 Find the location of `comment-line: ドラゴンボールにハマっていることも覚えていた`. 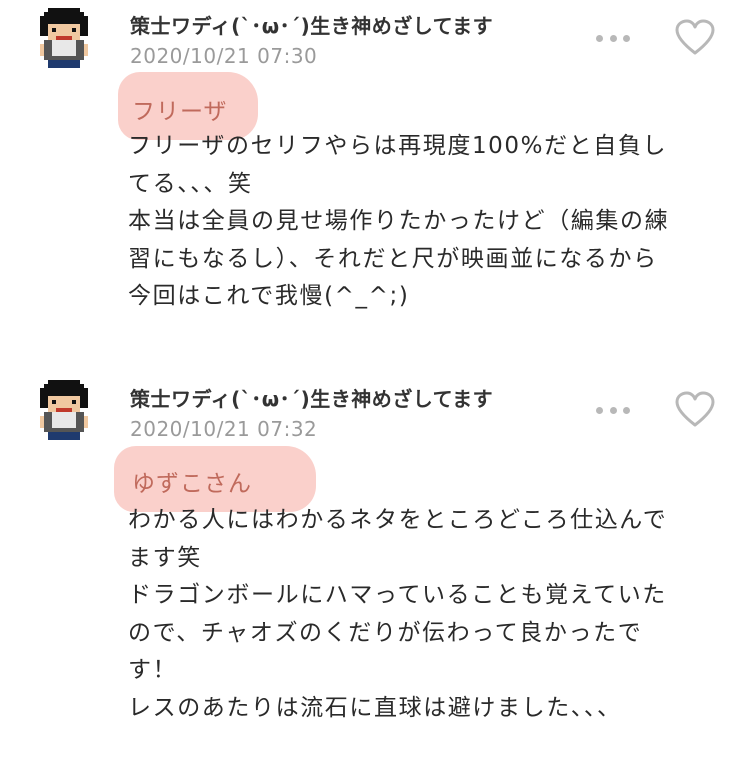

comment-line: ドラゴンボールにハマっていることも覚えていた is located at coordinates (397, 595).